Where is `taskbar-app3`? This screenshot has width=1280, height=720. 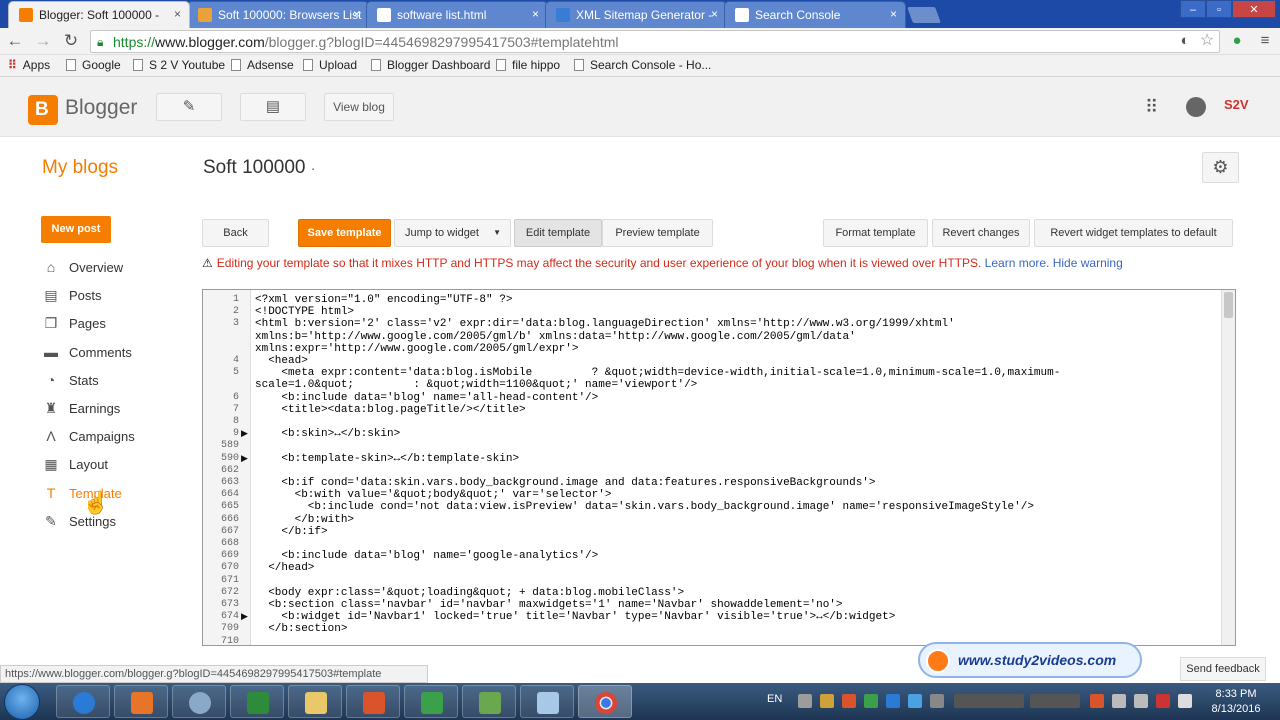
taskbar-app3 is located at coordinates (199, 701).